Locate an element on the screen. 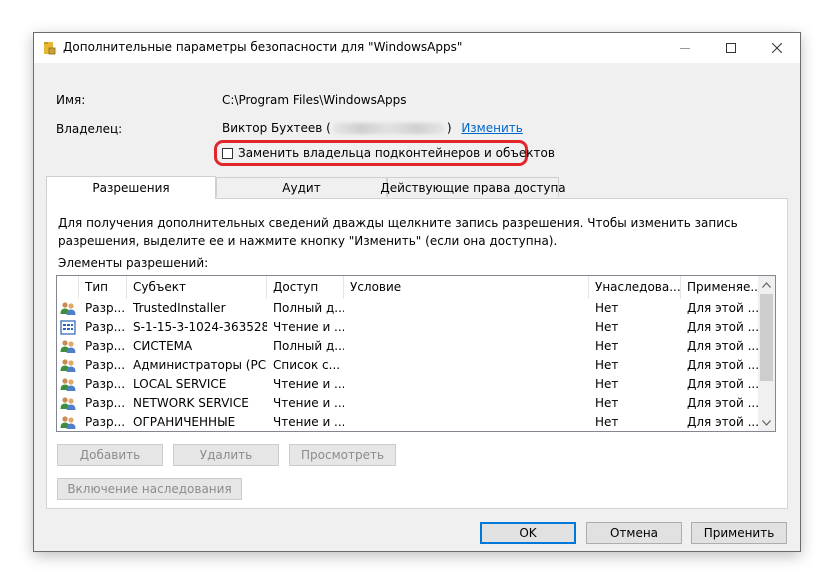  column-icon is located at coordinates (68, 287).